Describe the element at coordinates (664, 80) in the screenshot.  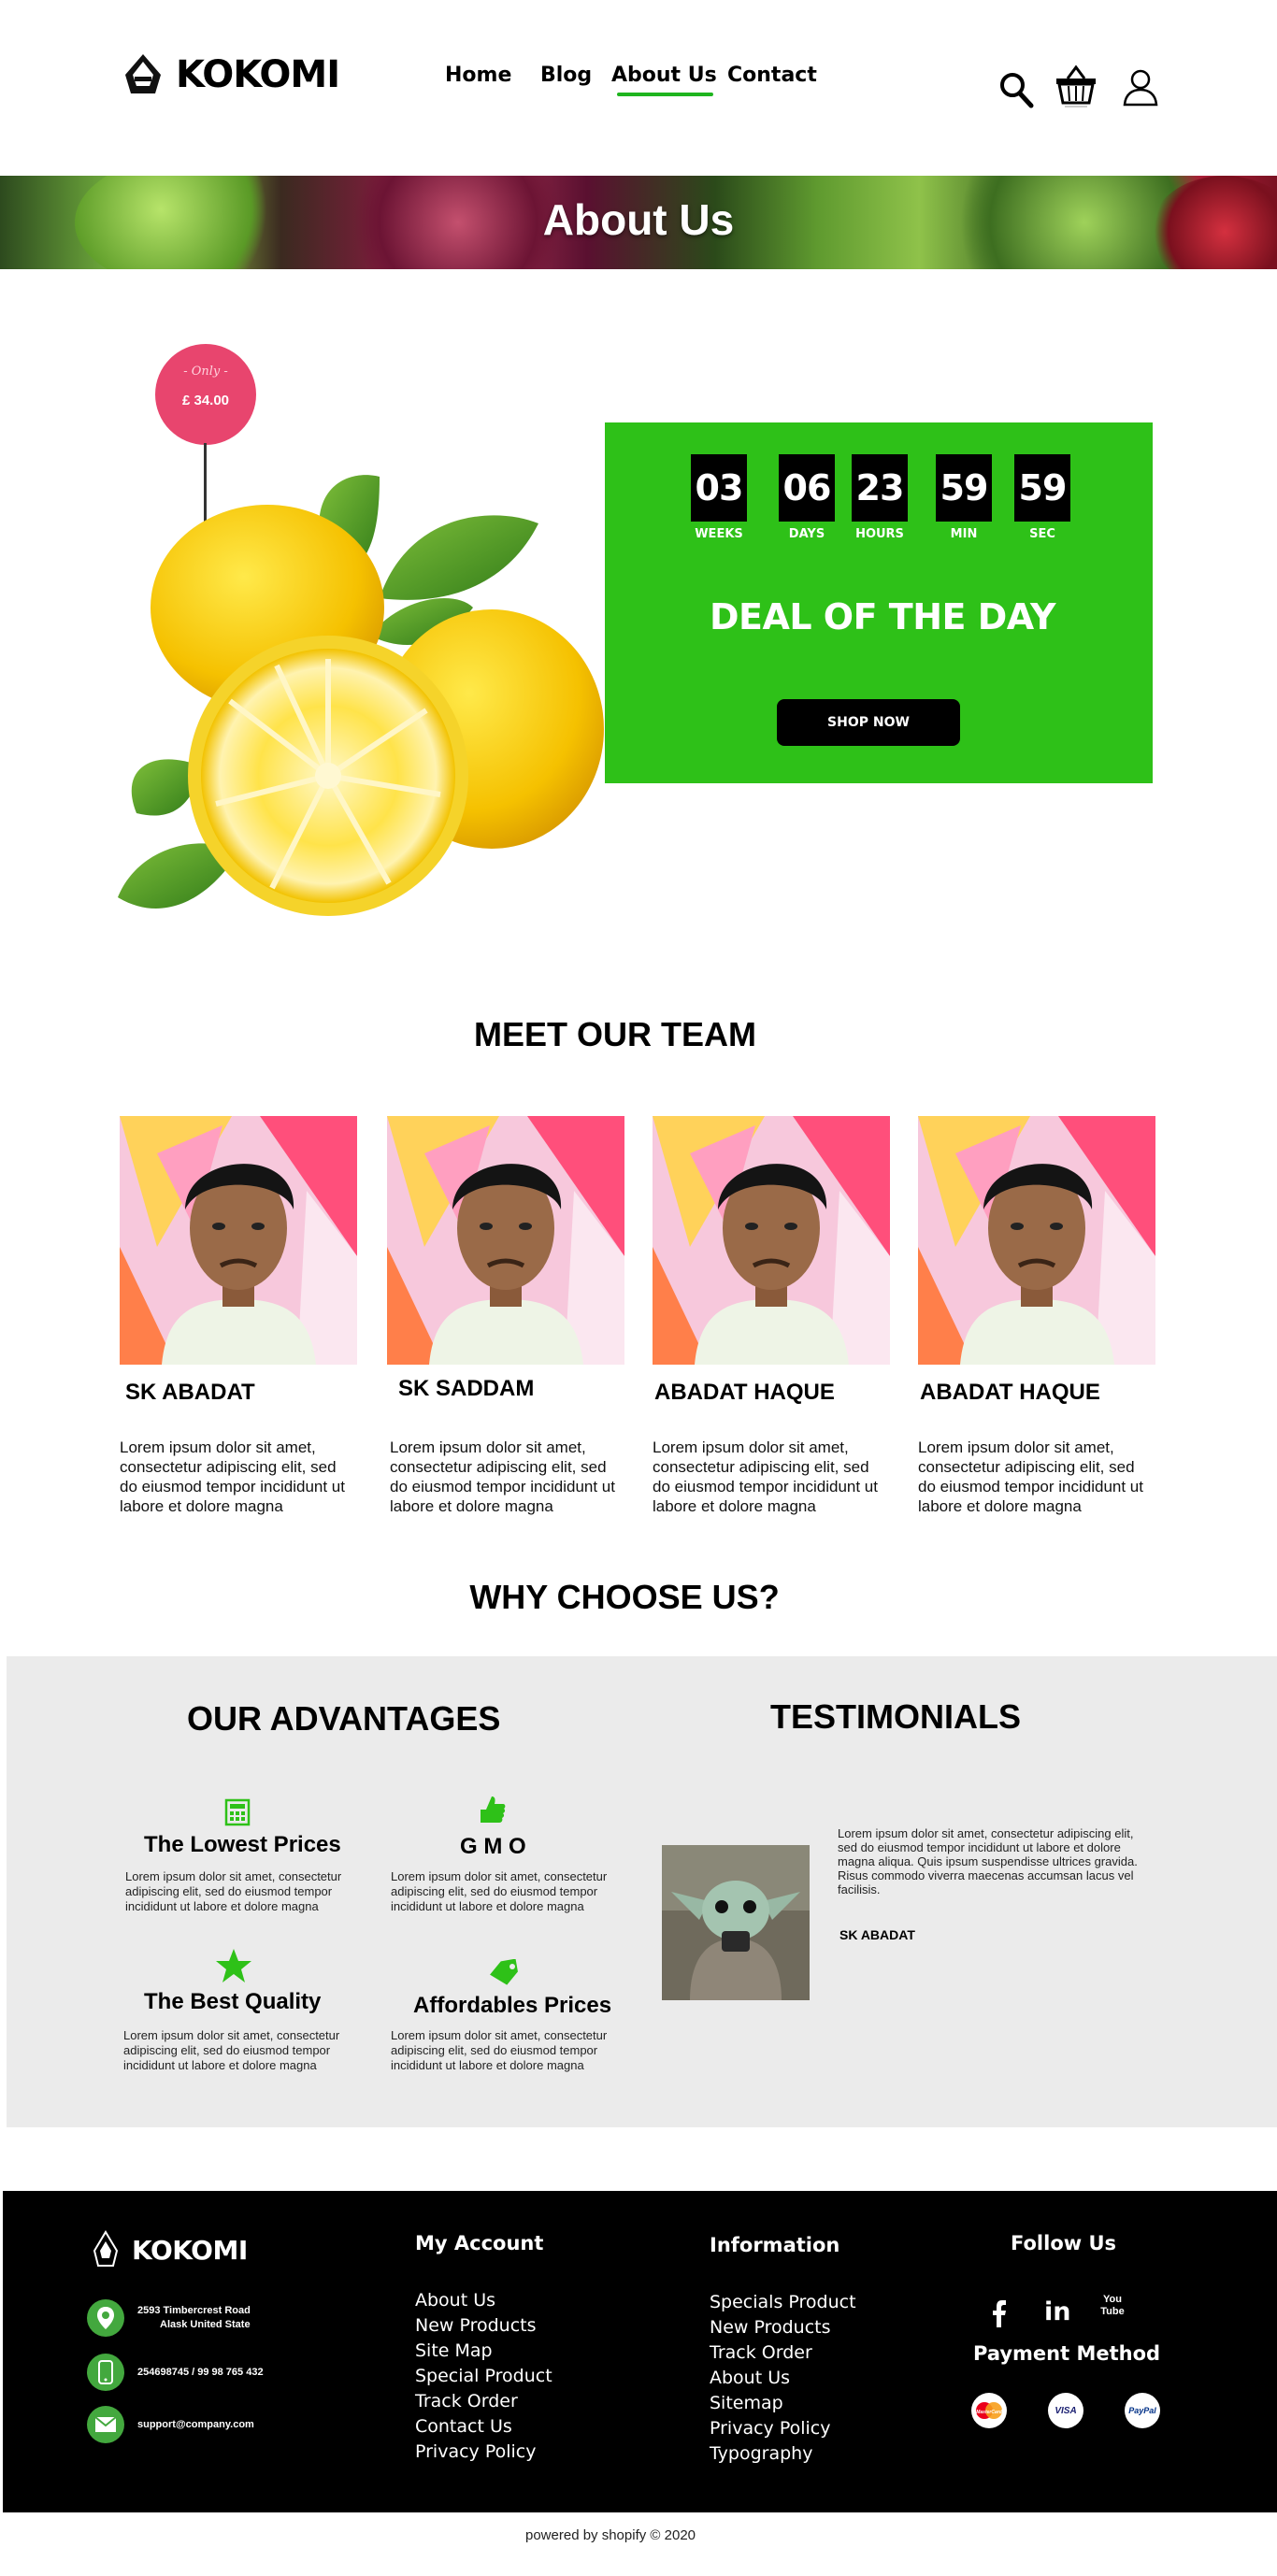
I see `nav-about-us: About Us` at that location.